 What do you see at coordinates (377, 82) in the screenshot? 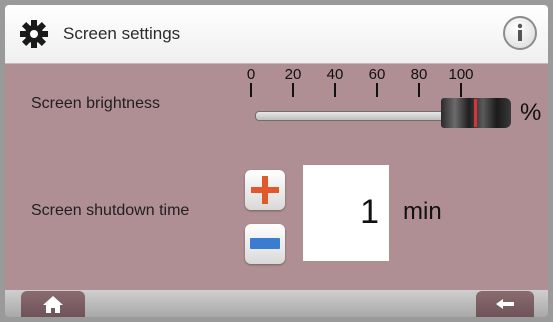
I see `tick-60: 60` at bounding box center [377, 82].